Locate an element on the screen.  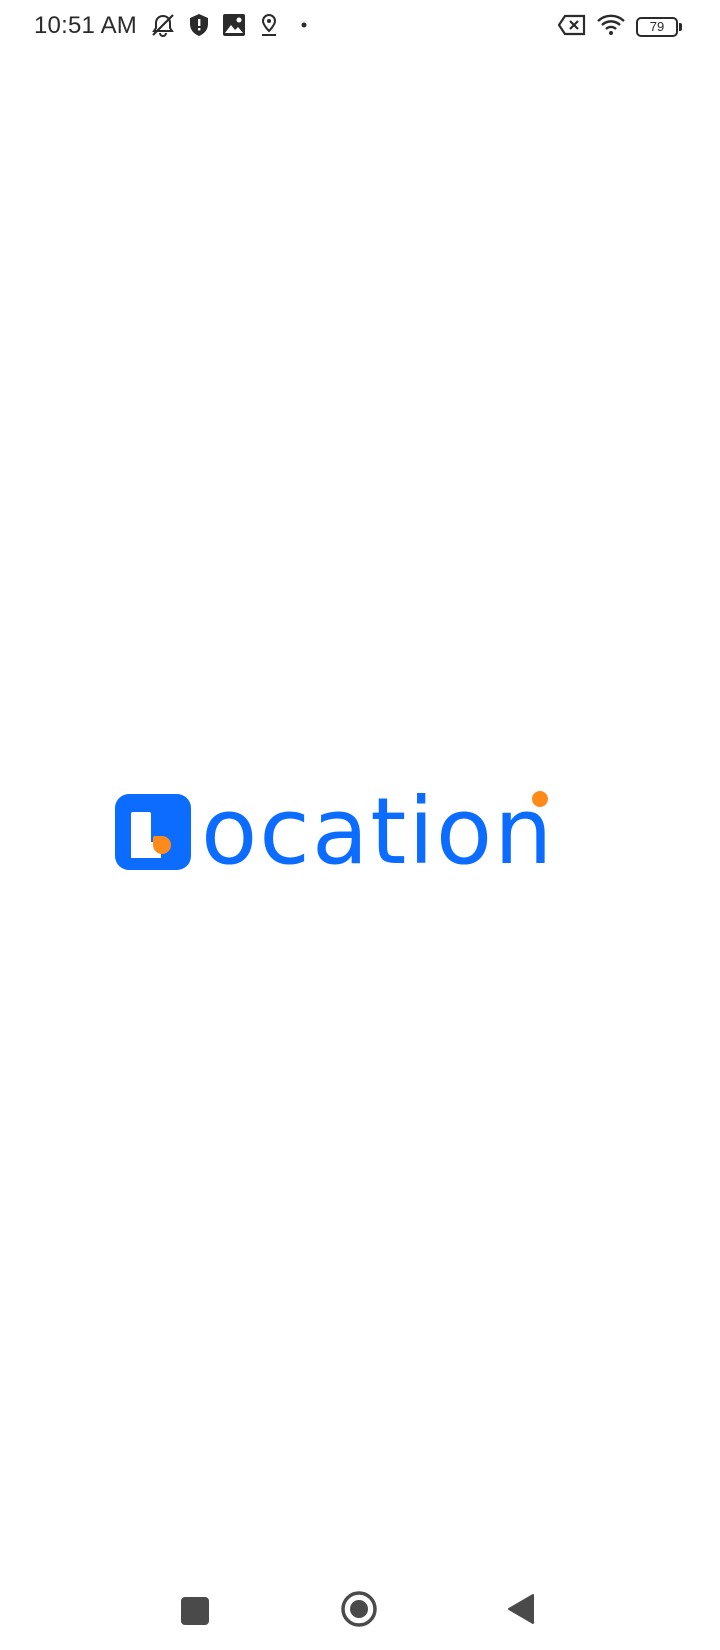
location-pin-icon is located at coordinates (269, 27).